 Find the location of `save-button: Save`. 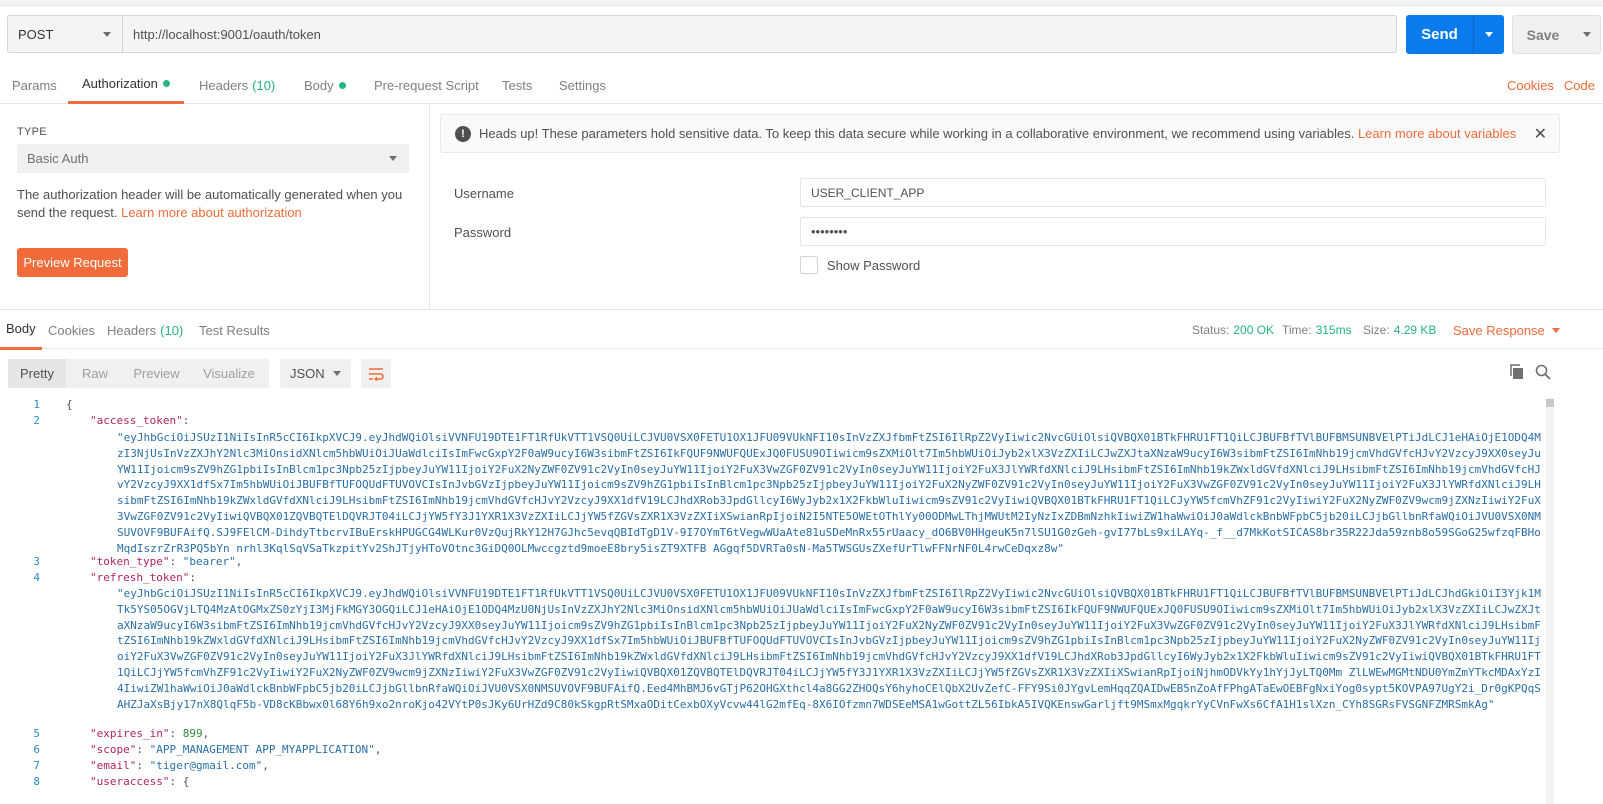

save-button: Save is located at coordinates (1556, 34).